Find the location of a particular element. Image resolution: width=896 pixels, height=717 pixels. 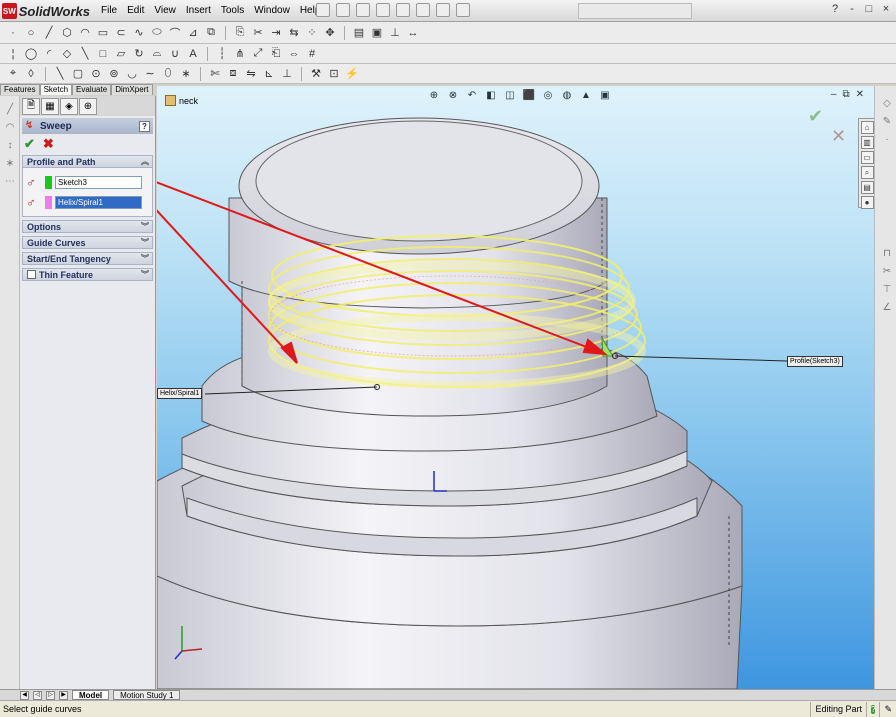

tangent-arc-icon: ◜ is located at coordinates (49, 54).